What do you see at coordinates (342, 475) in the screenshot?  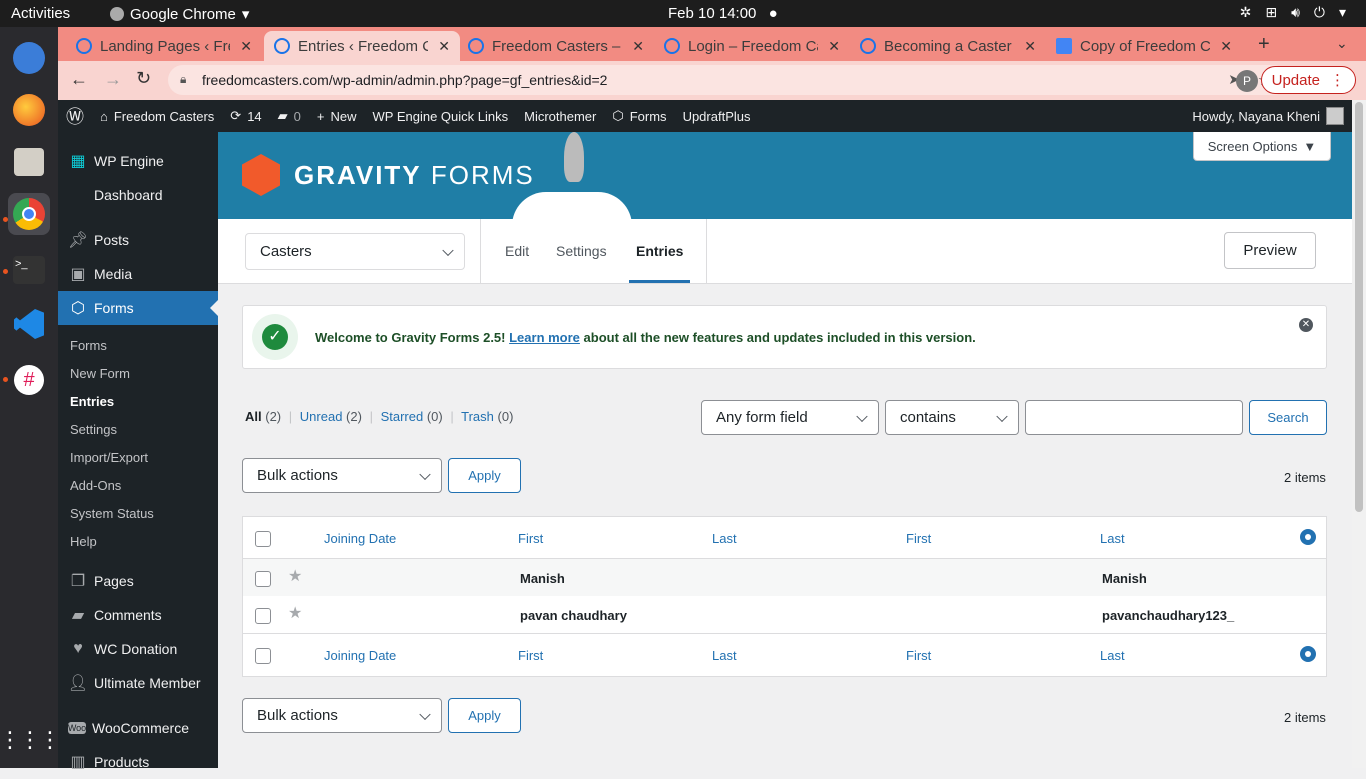 I see `bulk-actions-select: Bulk actions` at bounding box center [342, 475].